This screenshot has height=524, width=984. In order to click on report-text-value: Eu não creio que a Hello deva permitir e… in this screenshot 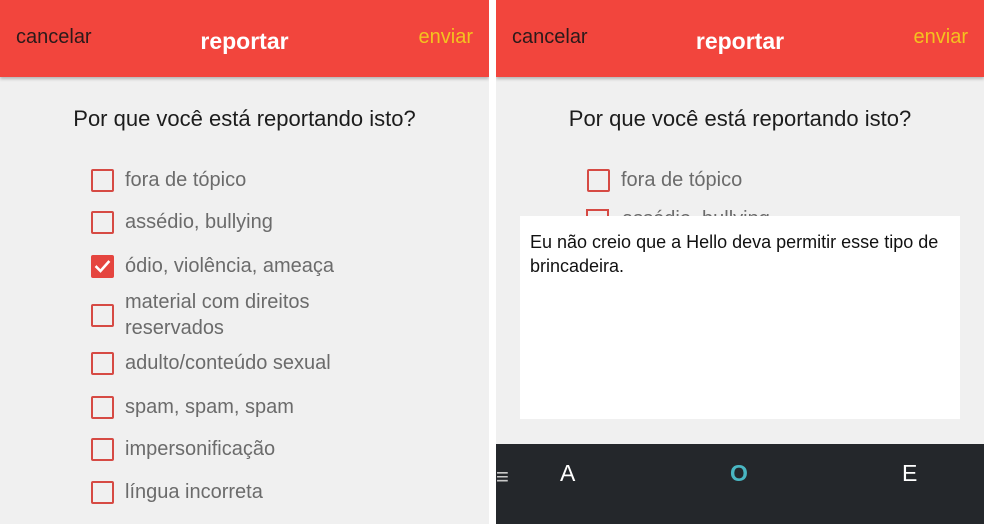, I will do `click(734, 254)`.